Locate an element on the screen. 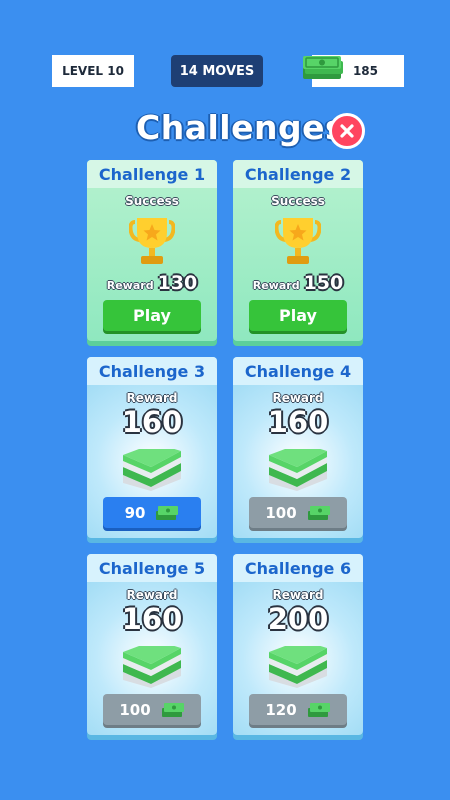 This screenshot has width=450, height=800. price-value: 120 is located at coordinates (281, 709).